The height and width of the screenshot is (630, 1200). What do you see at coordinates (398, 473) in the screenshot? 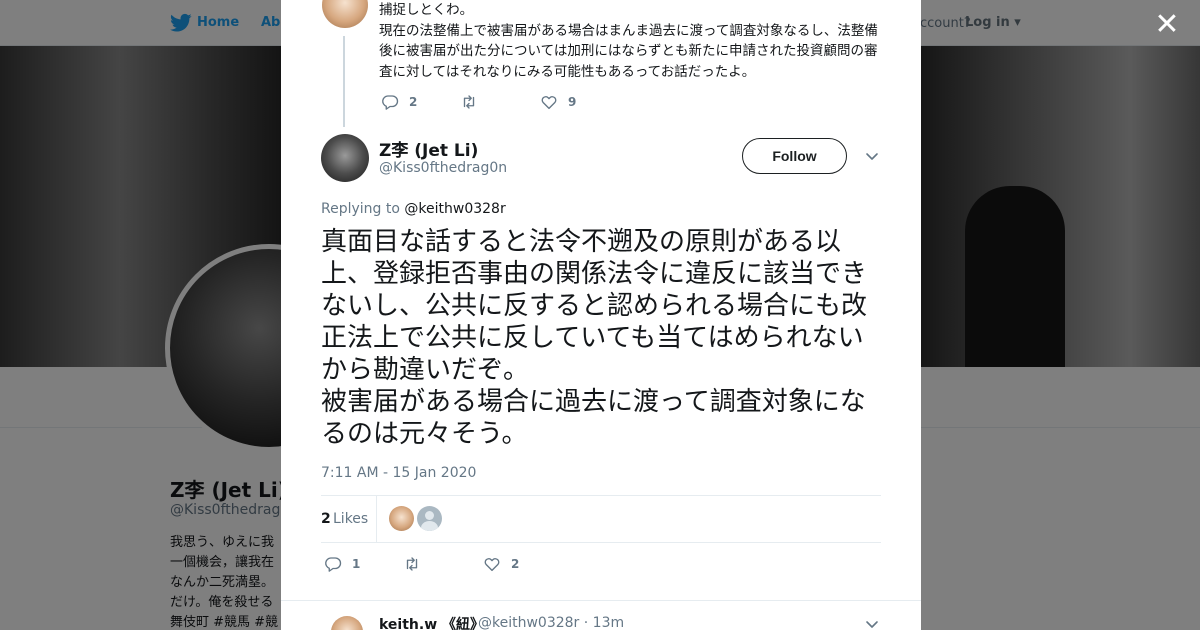
I see `tweet-timestamp: 7:11 AM - 15 Jan 2020` at bounding box center [398, 473].